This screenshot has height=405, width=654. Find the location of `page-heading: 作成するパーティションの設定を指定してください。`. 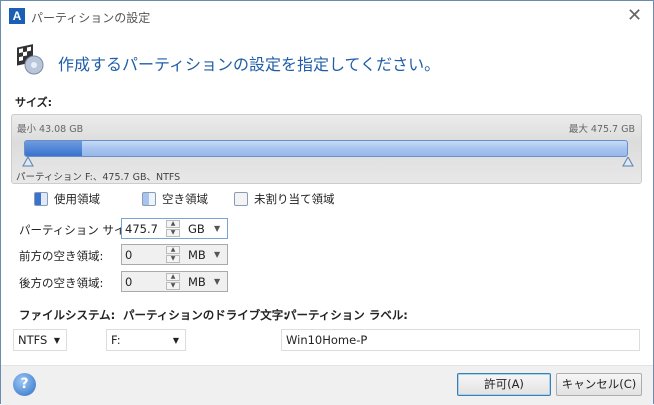

page-heading: 作成するパーティションの設定を指定してください。 is located at coordinates (249, 64).